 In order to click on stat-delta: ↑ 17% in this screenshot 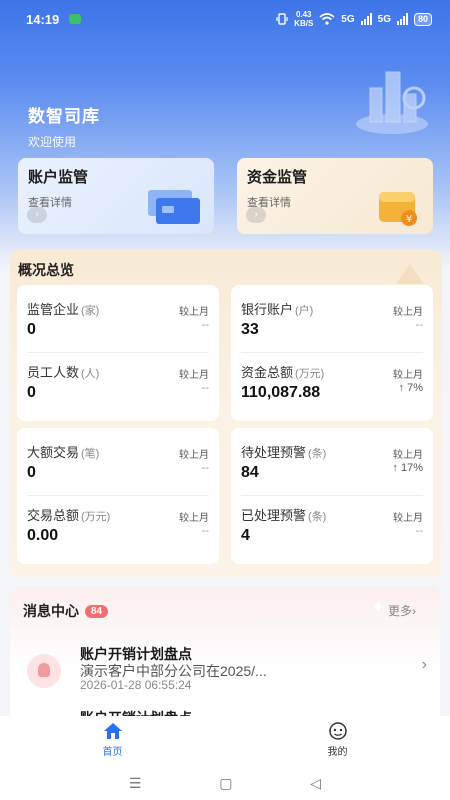, I will do `click(407, 468)`.